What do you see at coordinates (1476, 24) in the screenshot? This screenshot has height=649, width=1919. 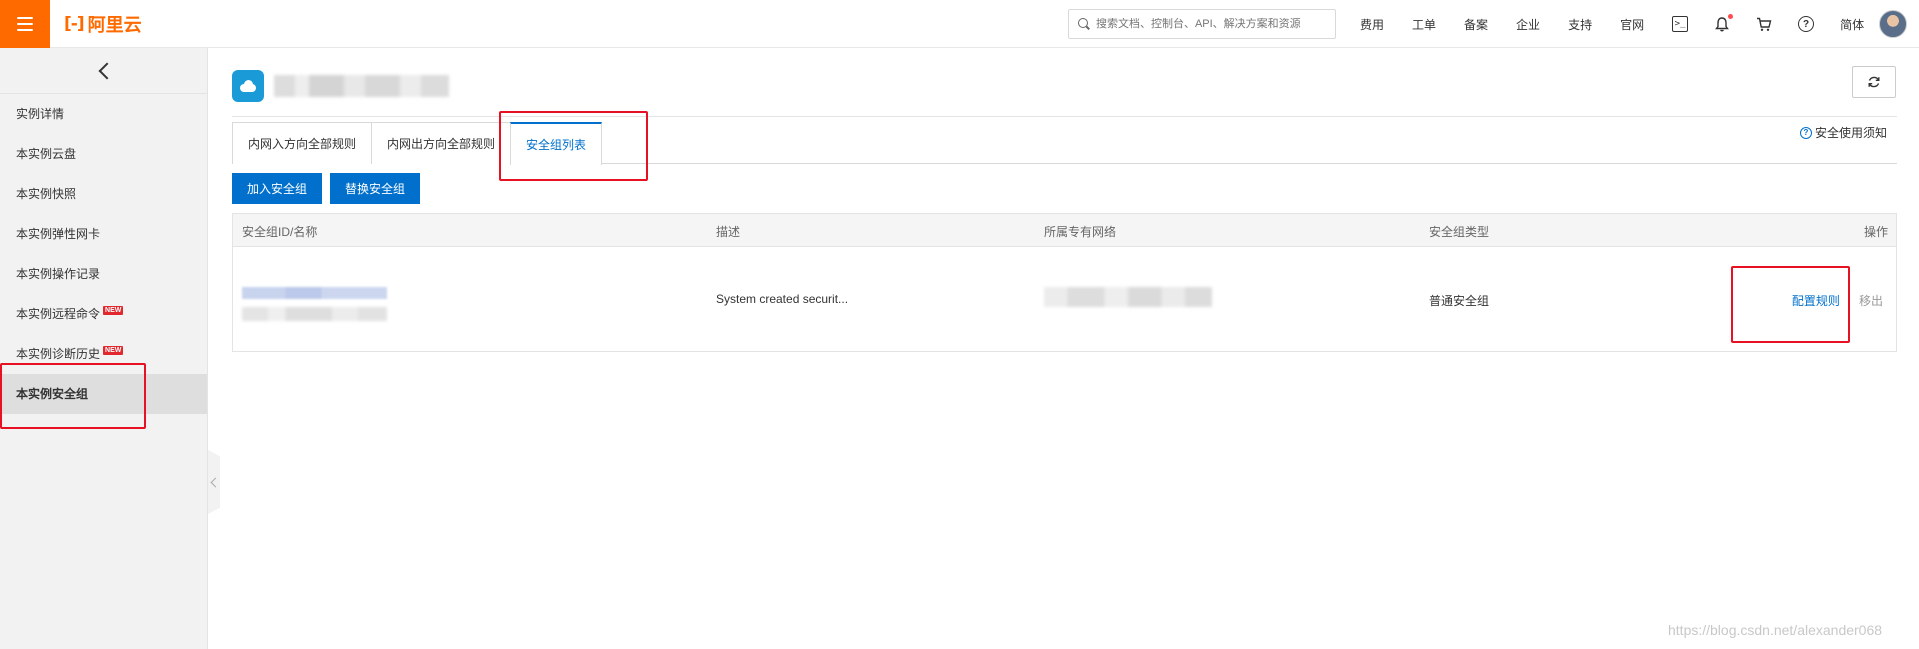 I see `nav-icp: 备案` at bounding box center [1476, 24].